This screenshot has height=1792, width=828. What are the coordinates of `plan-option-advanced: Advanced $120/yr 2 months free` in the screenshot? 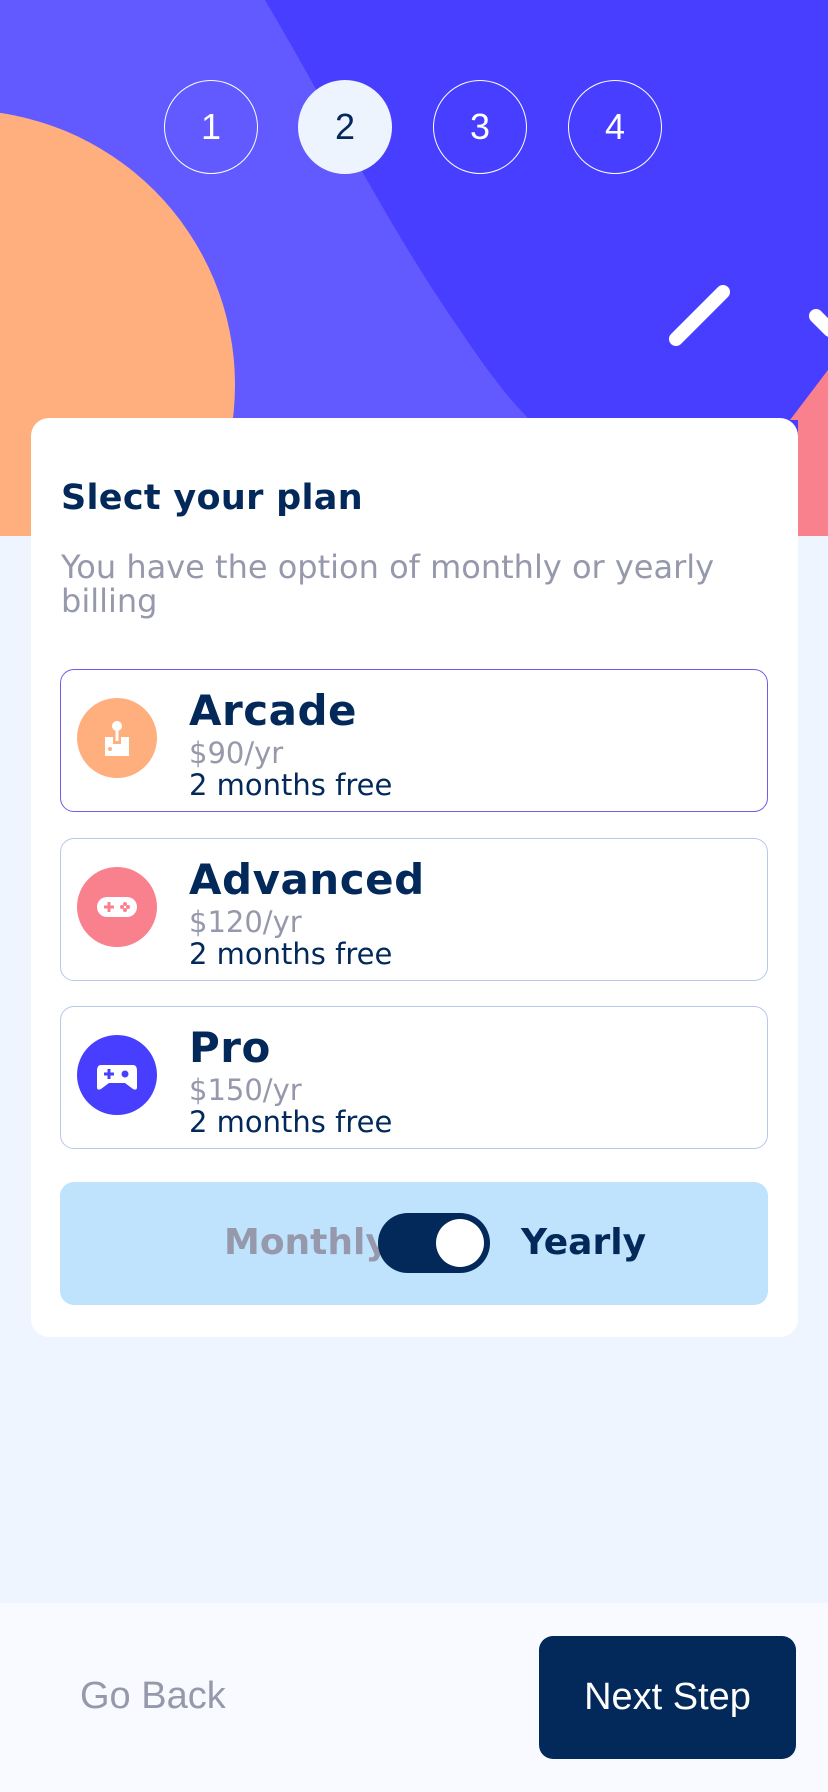 It's located at (414, 909).